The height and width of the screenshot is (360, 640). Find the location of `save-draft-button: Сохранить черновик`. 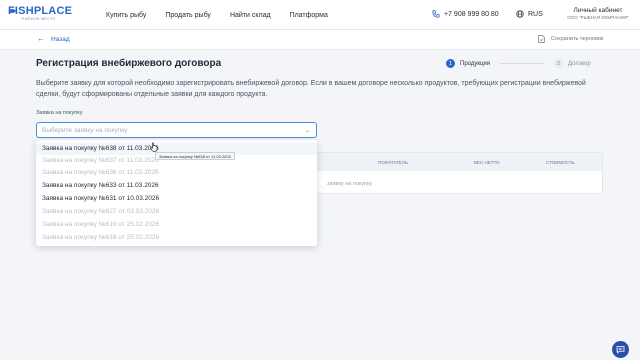

save-draft-button: Сохранить черновик is located at coordinates (570, 39).